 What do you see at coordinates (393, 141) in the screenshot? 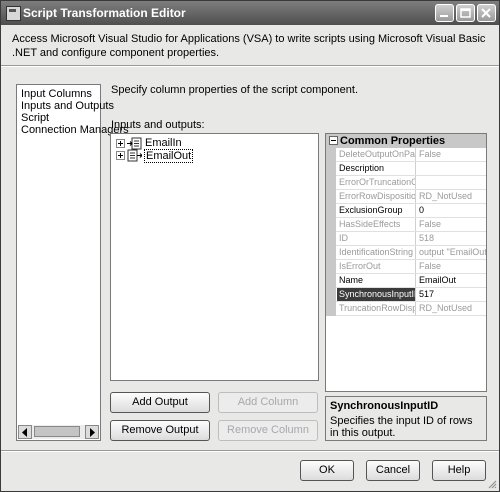
I see `property-category-label: Common Properties` at bounding box center [393, 141].